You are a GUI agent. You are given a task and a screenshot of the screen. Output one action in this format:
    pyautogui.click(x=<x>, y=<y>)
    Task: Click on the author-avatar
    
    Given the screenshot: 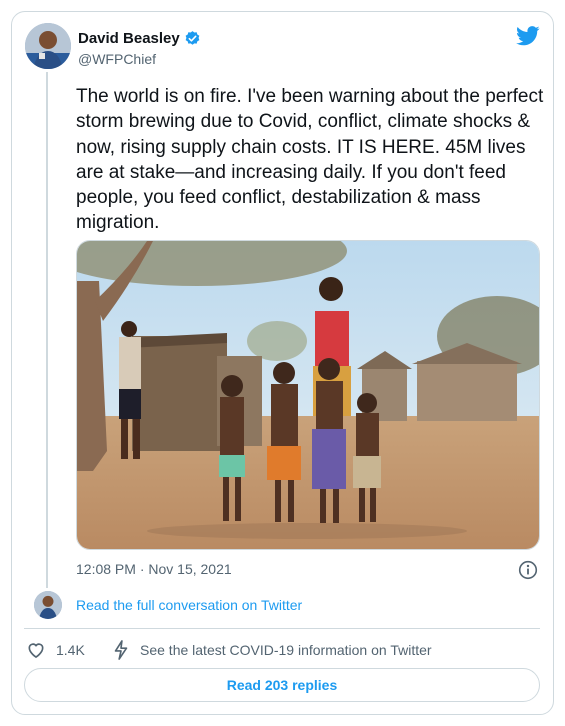 What is the action you would take?
    pyautogui.click(x=48, y=46)
    